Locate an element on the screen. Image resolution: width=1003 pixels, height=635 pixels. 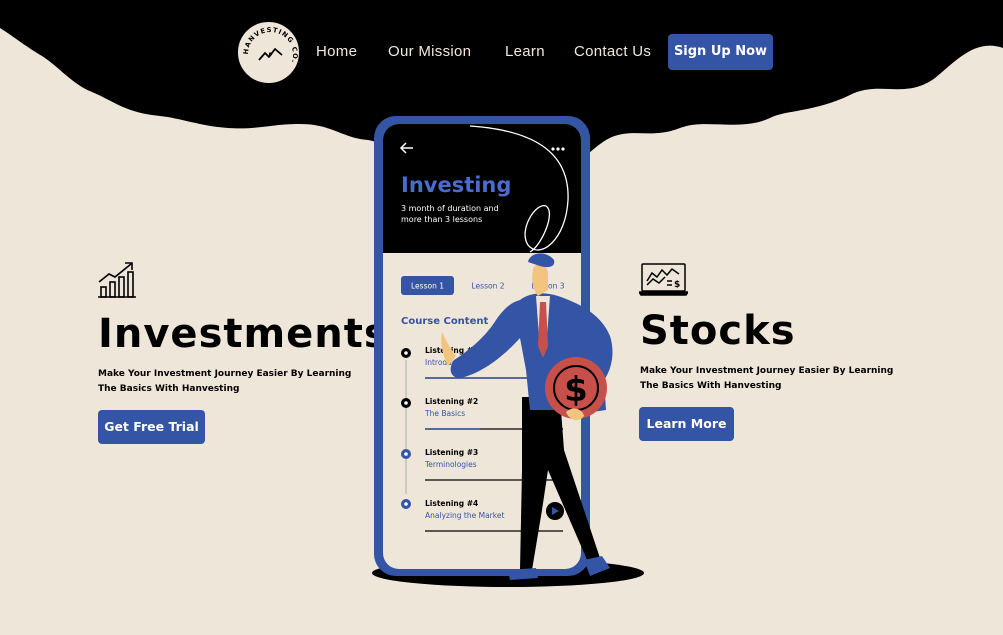
phone-subtitle-line2: more than 3 lessons is located at coordinates (441, 219).